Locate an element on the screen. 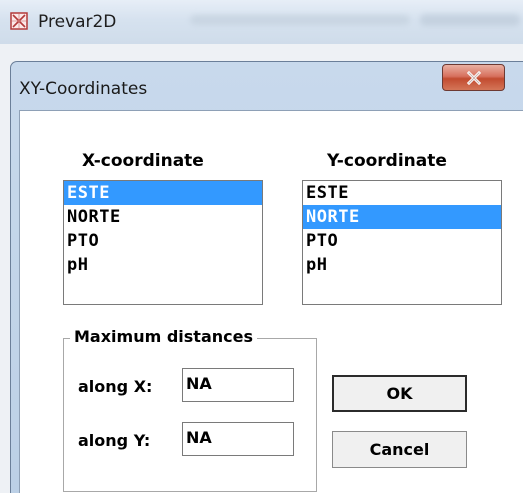 The height and width of the screenshot is (493, 523). x-coordinate-label: X-coordinate is located at coordinates (143, 161).